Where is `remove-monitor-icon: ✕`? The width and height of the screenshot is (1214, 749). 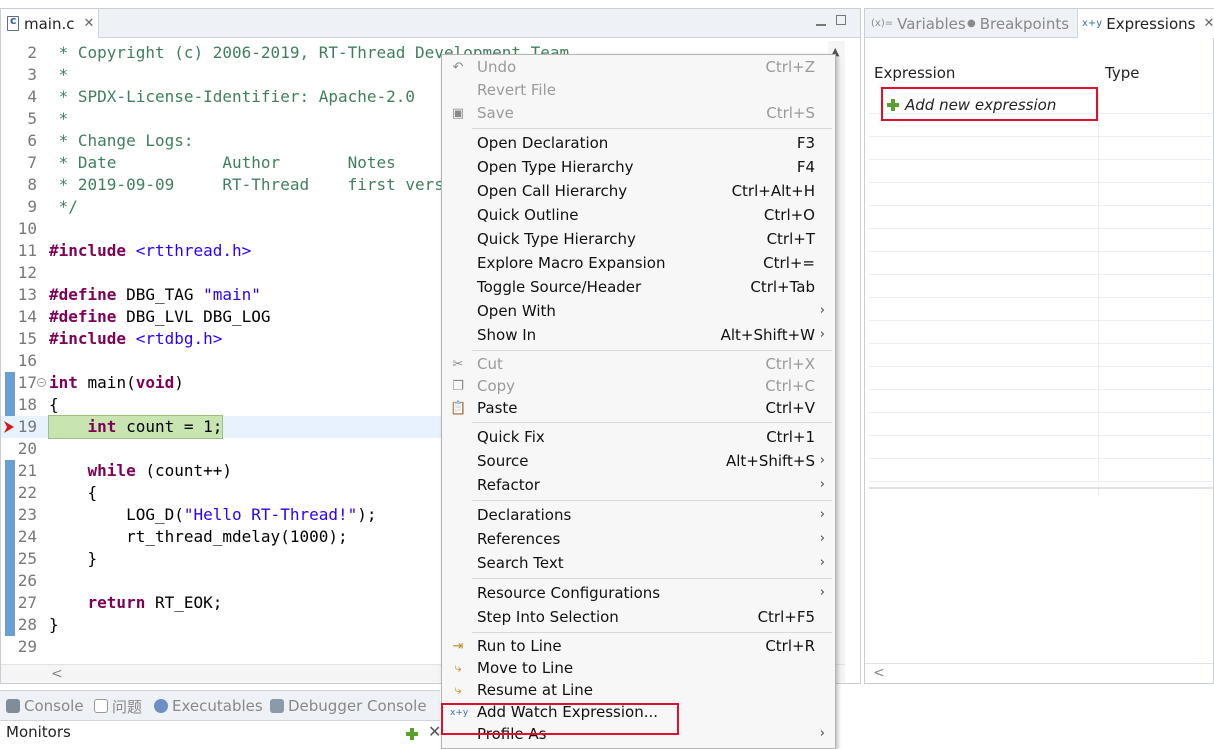
remove-monitor-icon: ✕ is located at coordinates (434, 731).